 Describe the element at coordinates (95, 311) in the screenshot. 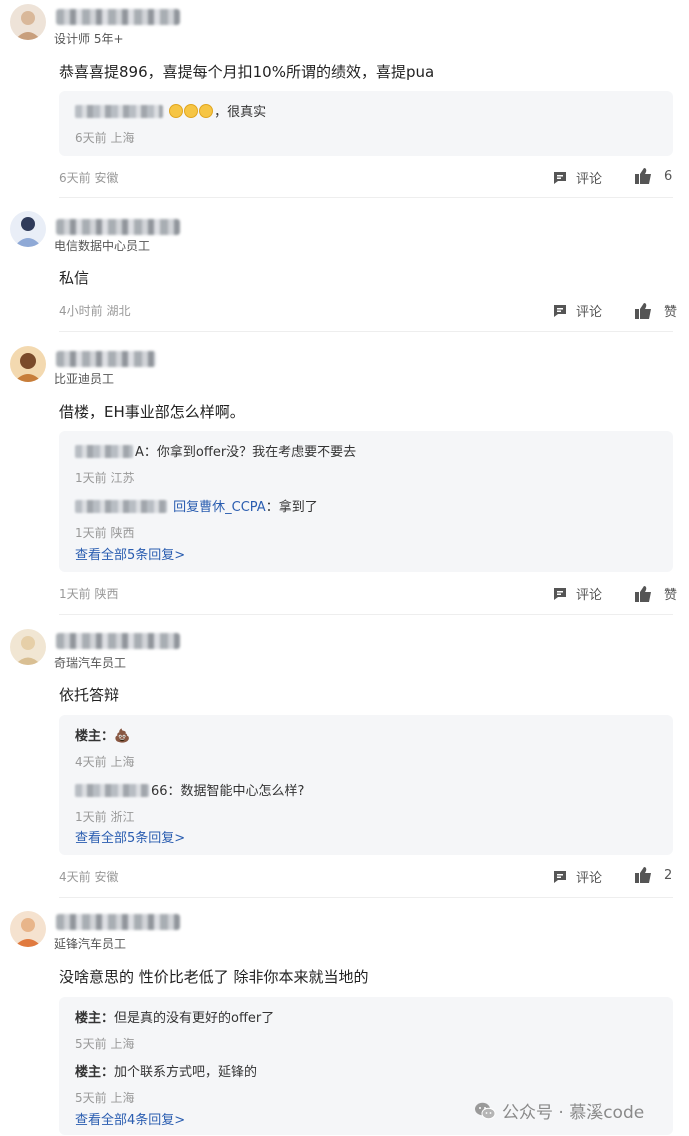

I see `comment-meta: 4小时前 湖北` at that location.